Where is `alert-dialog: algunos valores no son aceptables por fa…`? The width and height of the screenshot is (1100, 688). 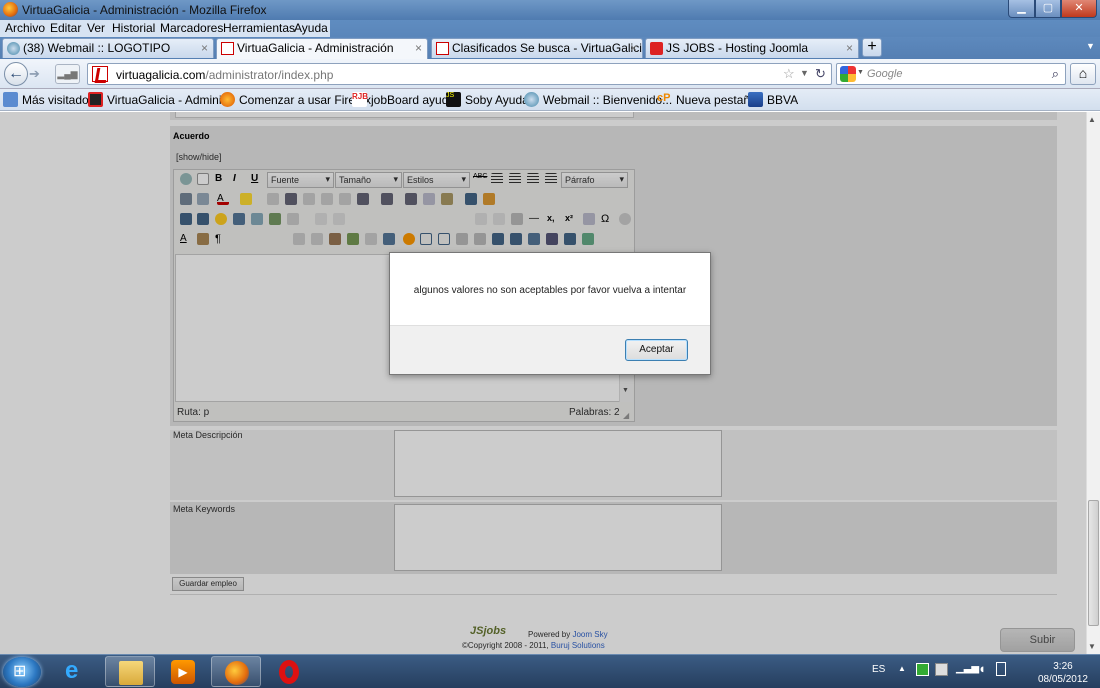
alert-dialog: algunos valores no son aceptables por fa… is located at coordinates (550, 313).